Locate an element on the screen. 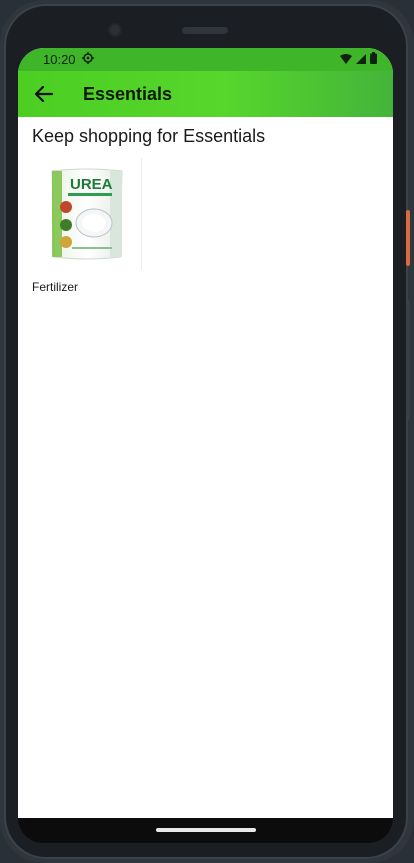 The image size is (414, 863). power-button is located at coordinates (408, 238).